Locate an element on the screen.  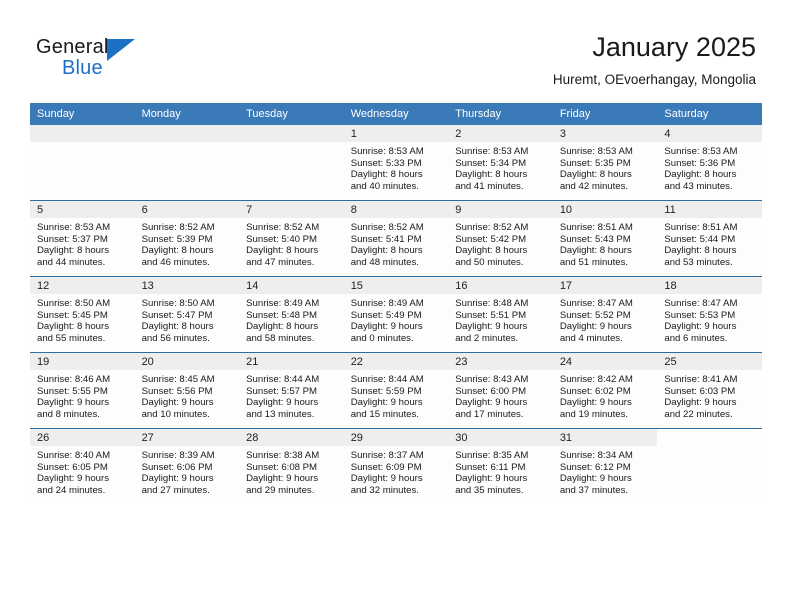
page-title: January 2025 is located at coordinates (674, 47).